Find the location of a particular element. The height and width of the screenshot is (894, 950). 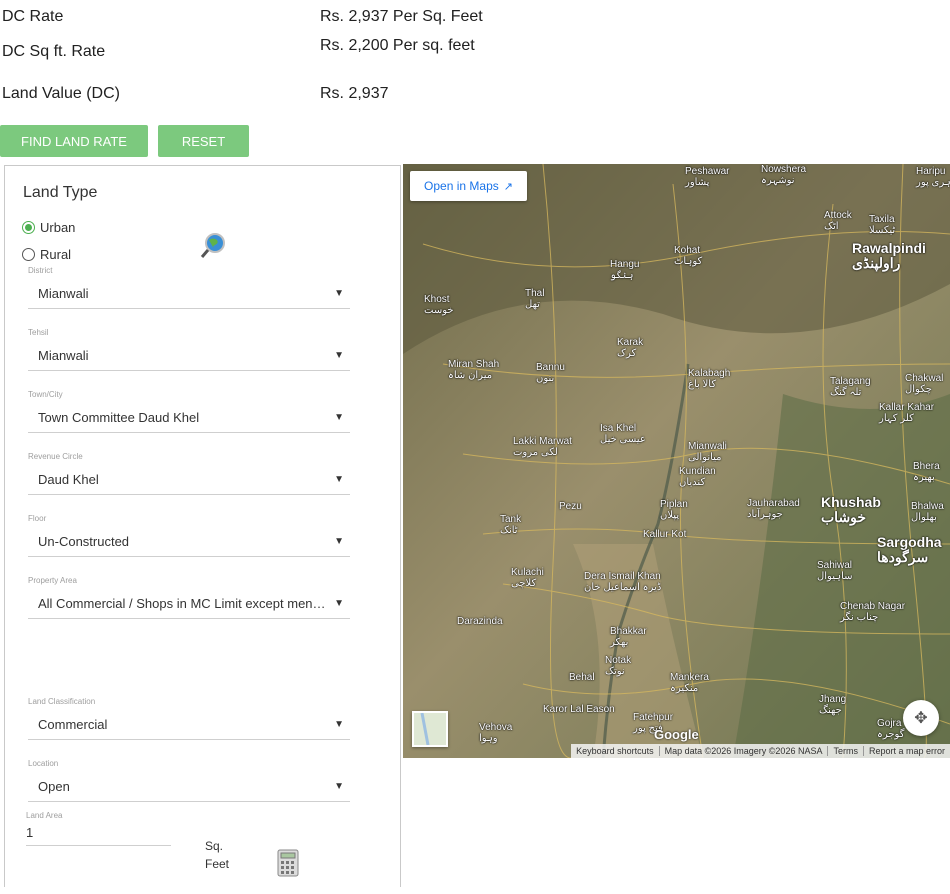

map-place-label: Pezu is located at coordinates (570, 506).